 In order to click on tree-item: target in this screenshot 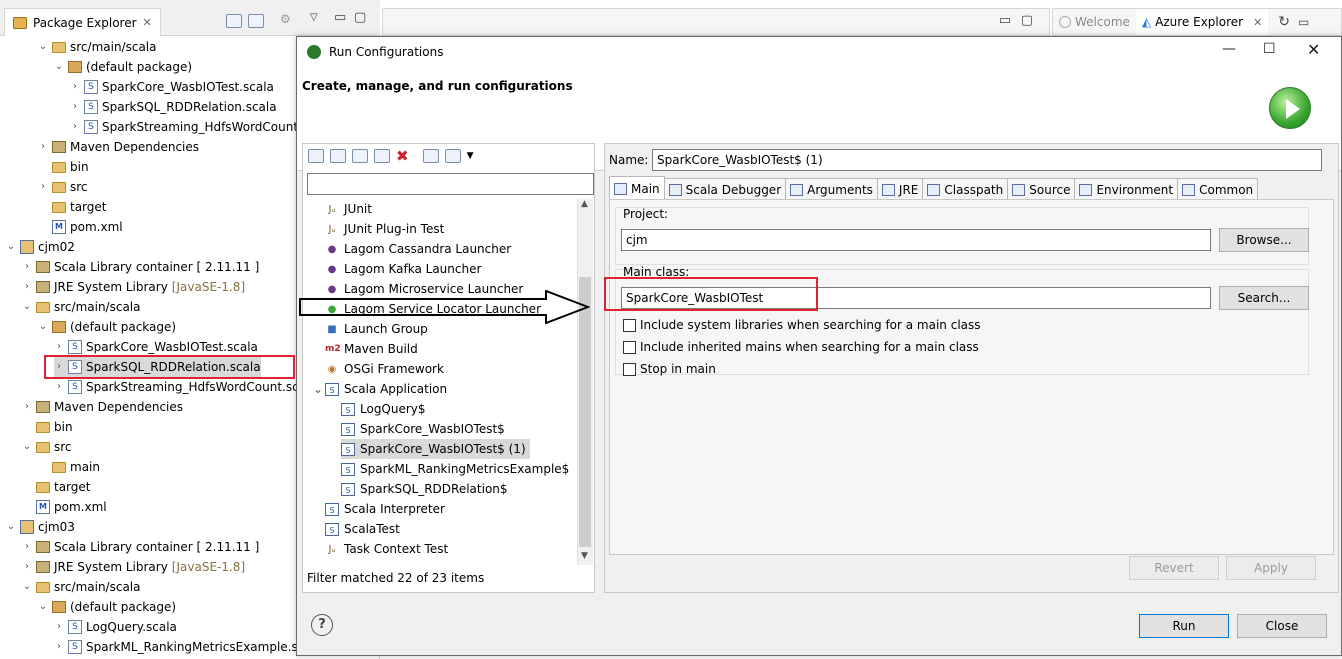, I will do `click(72, 207)`.